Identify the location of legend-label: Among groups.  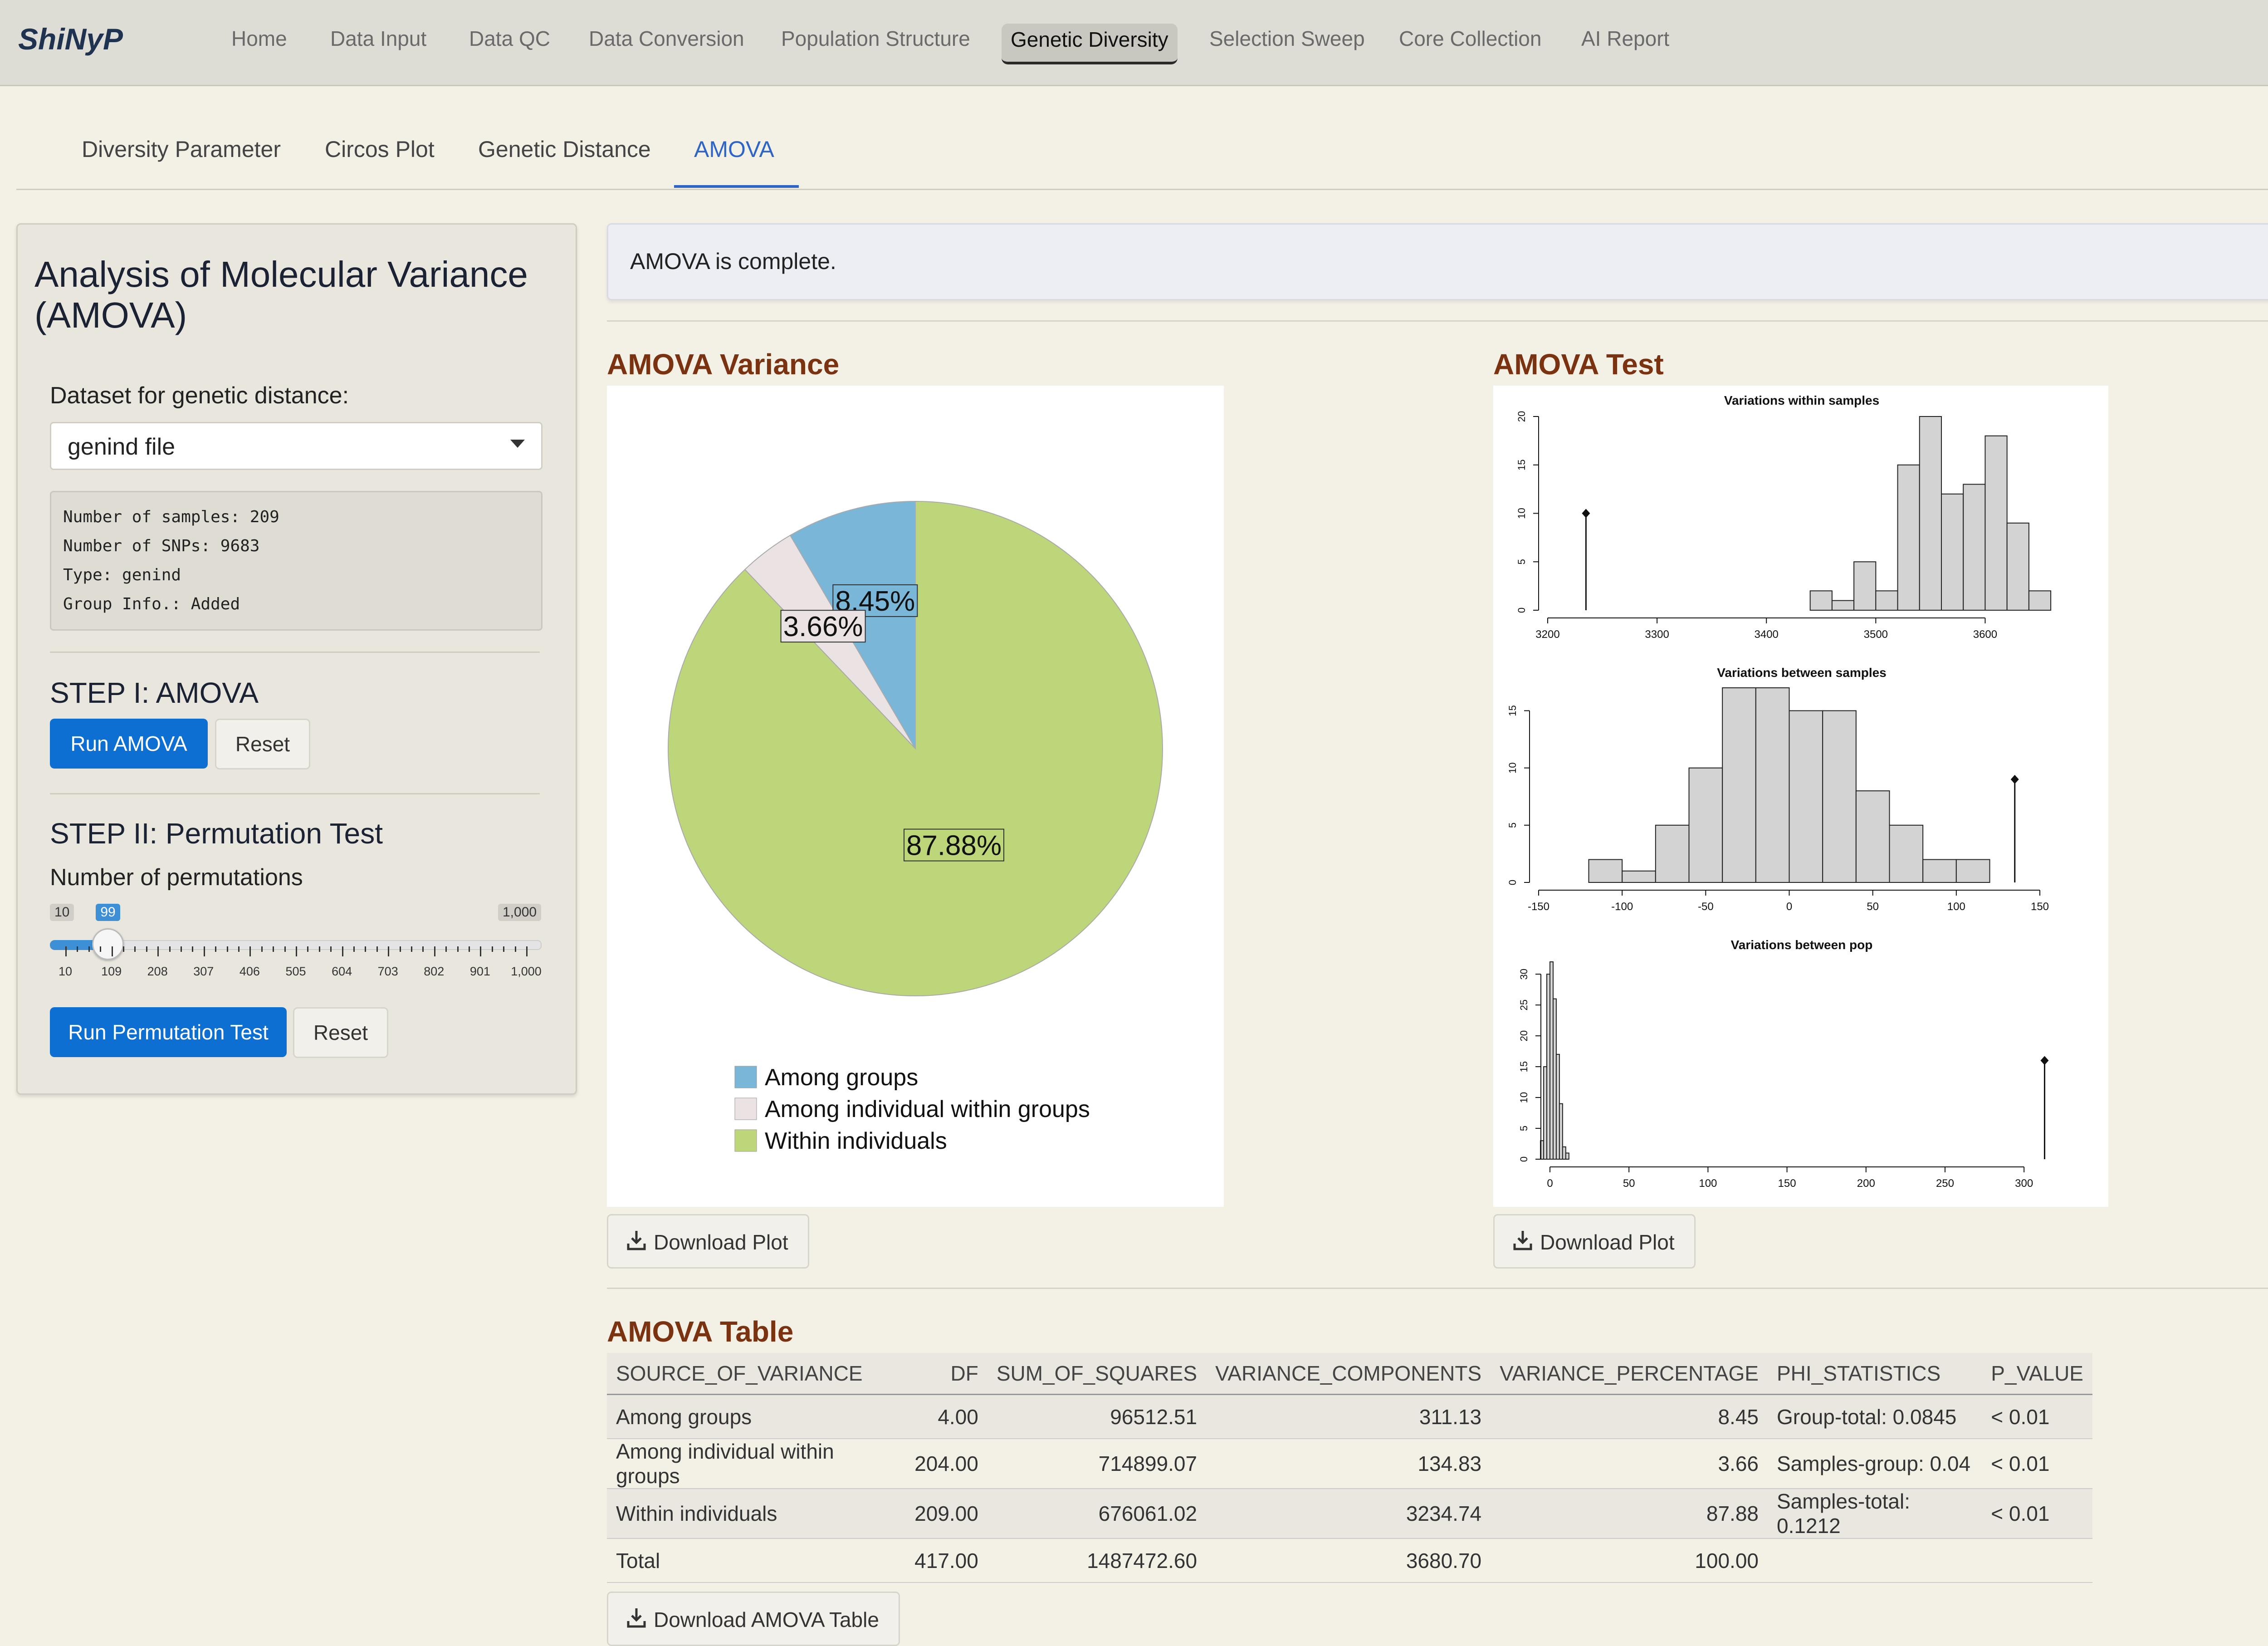
(842, 1077).